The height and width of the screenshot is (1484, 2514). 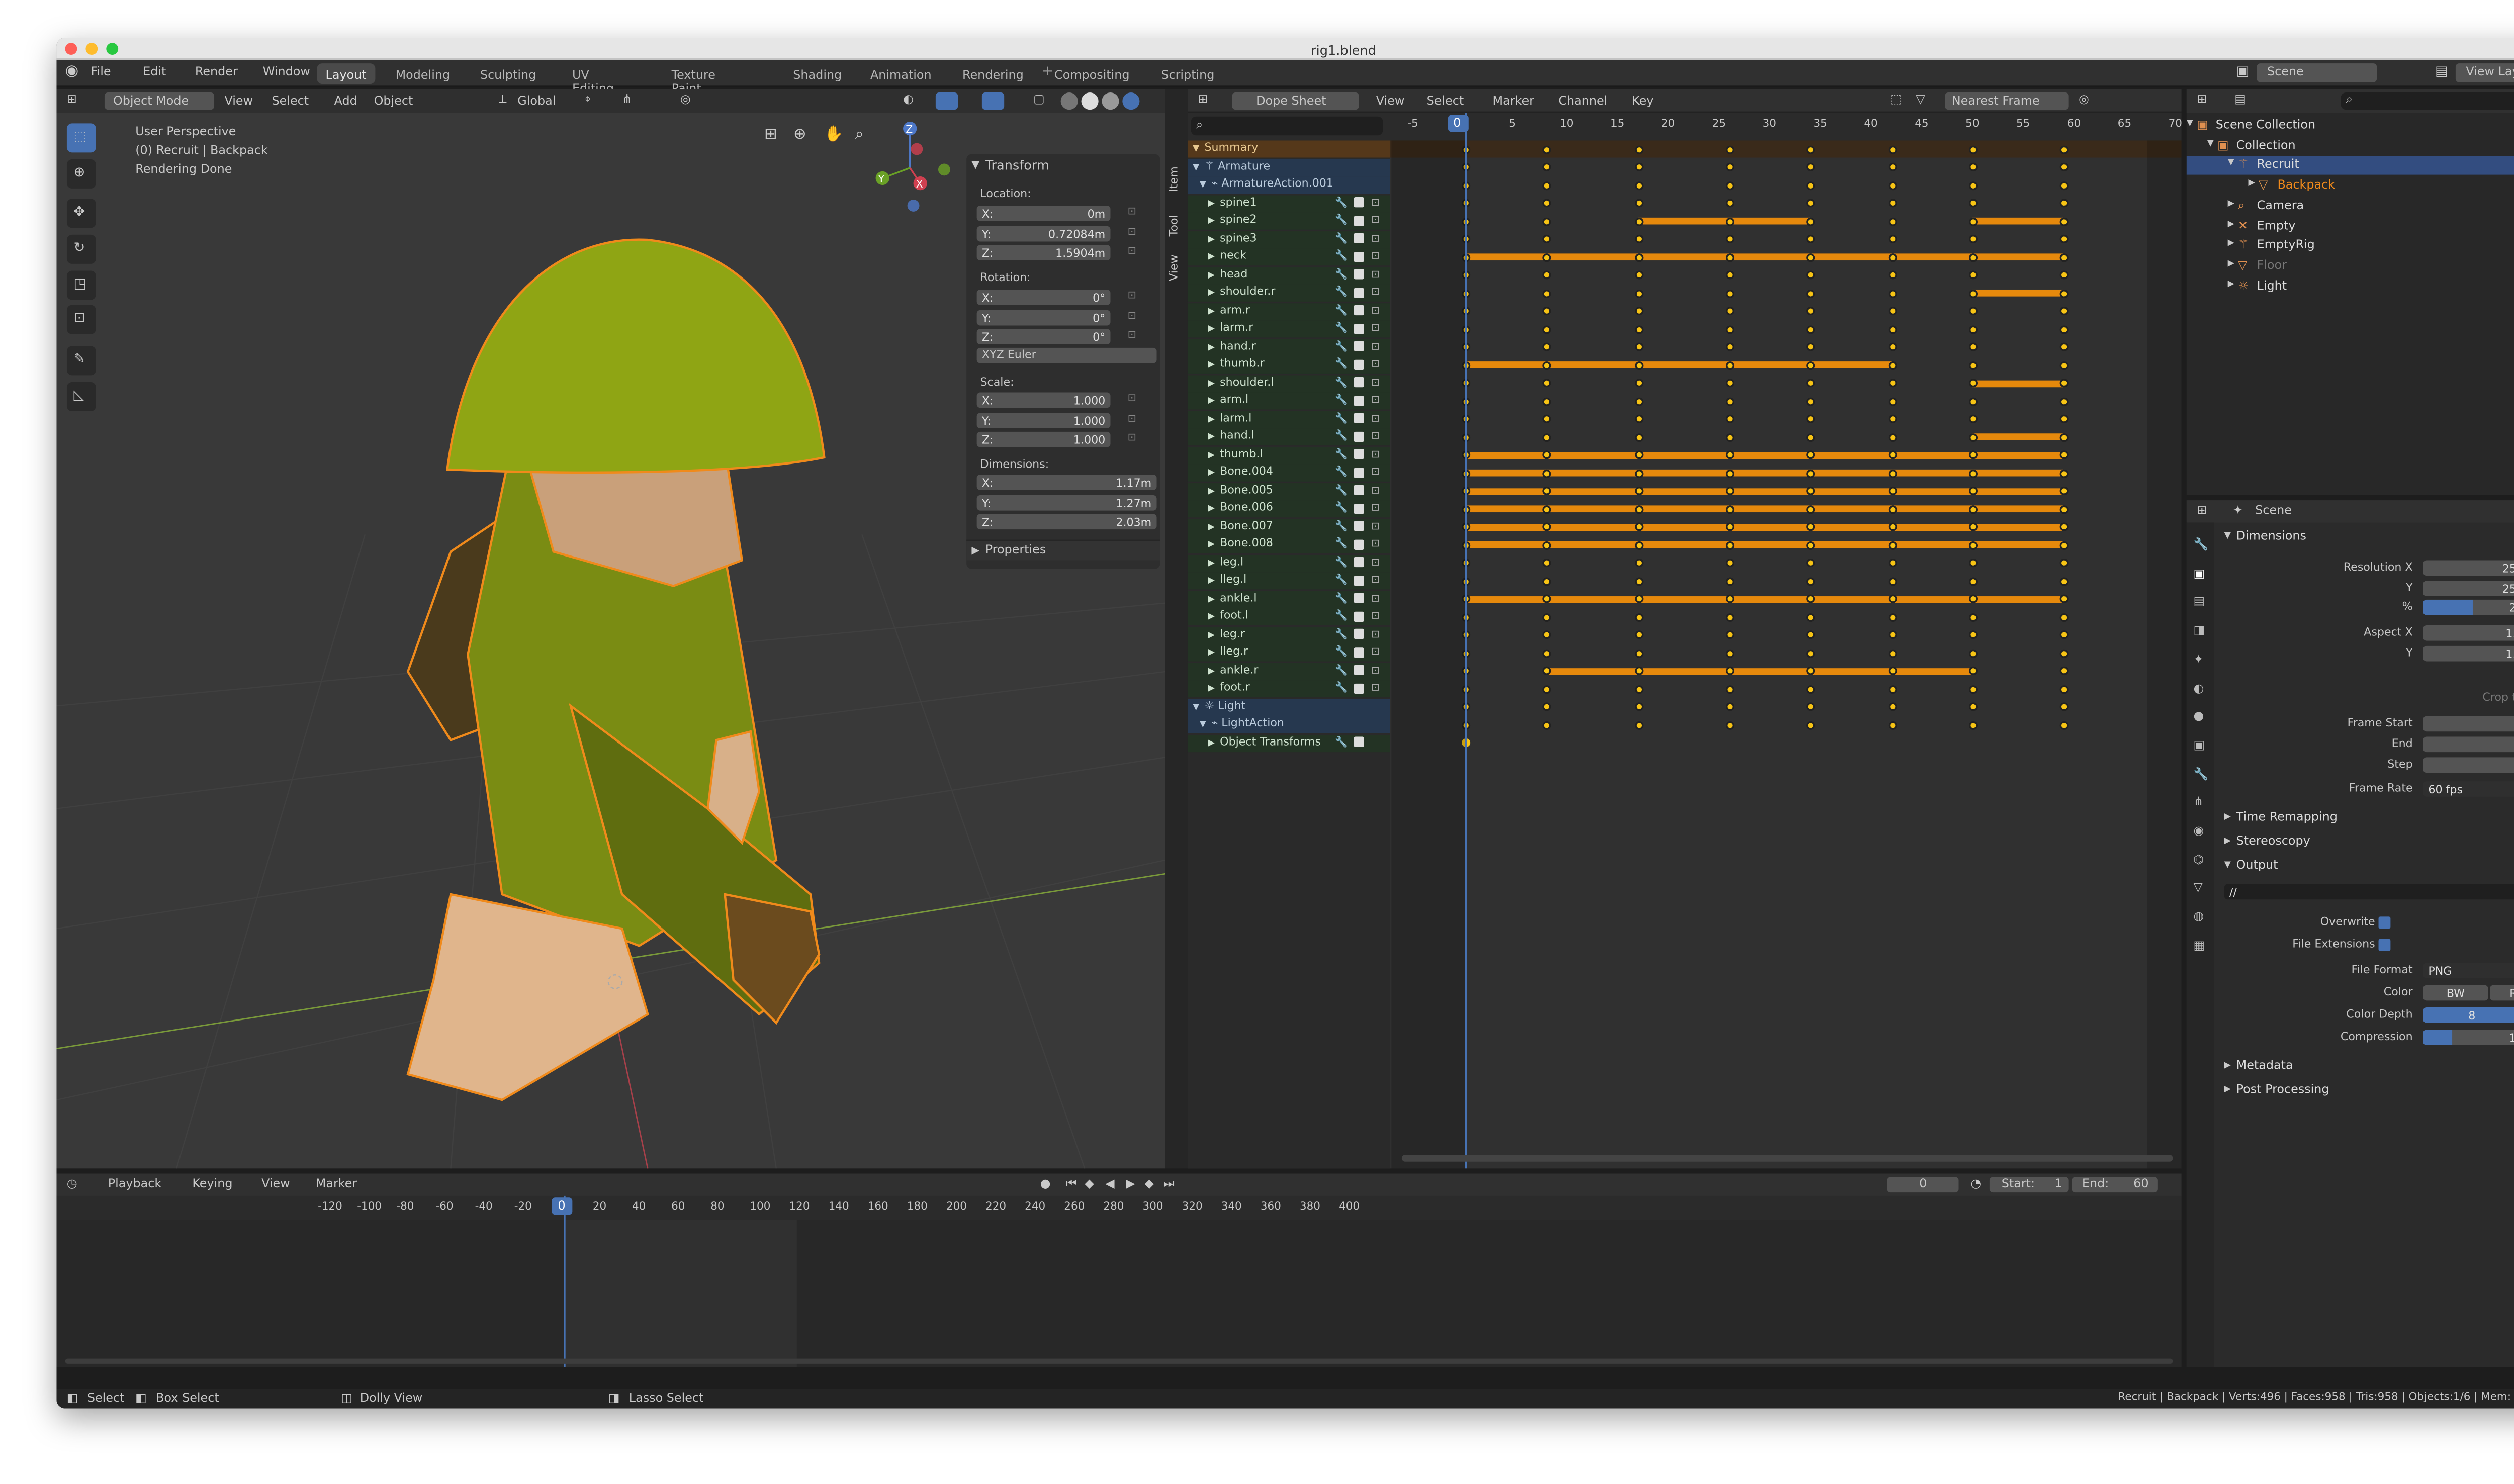 What do you see at coordinates (81, 320) in the screenshot?
I see `transform-tool-button: ⊡` at bounding box center [81, 320].